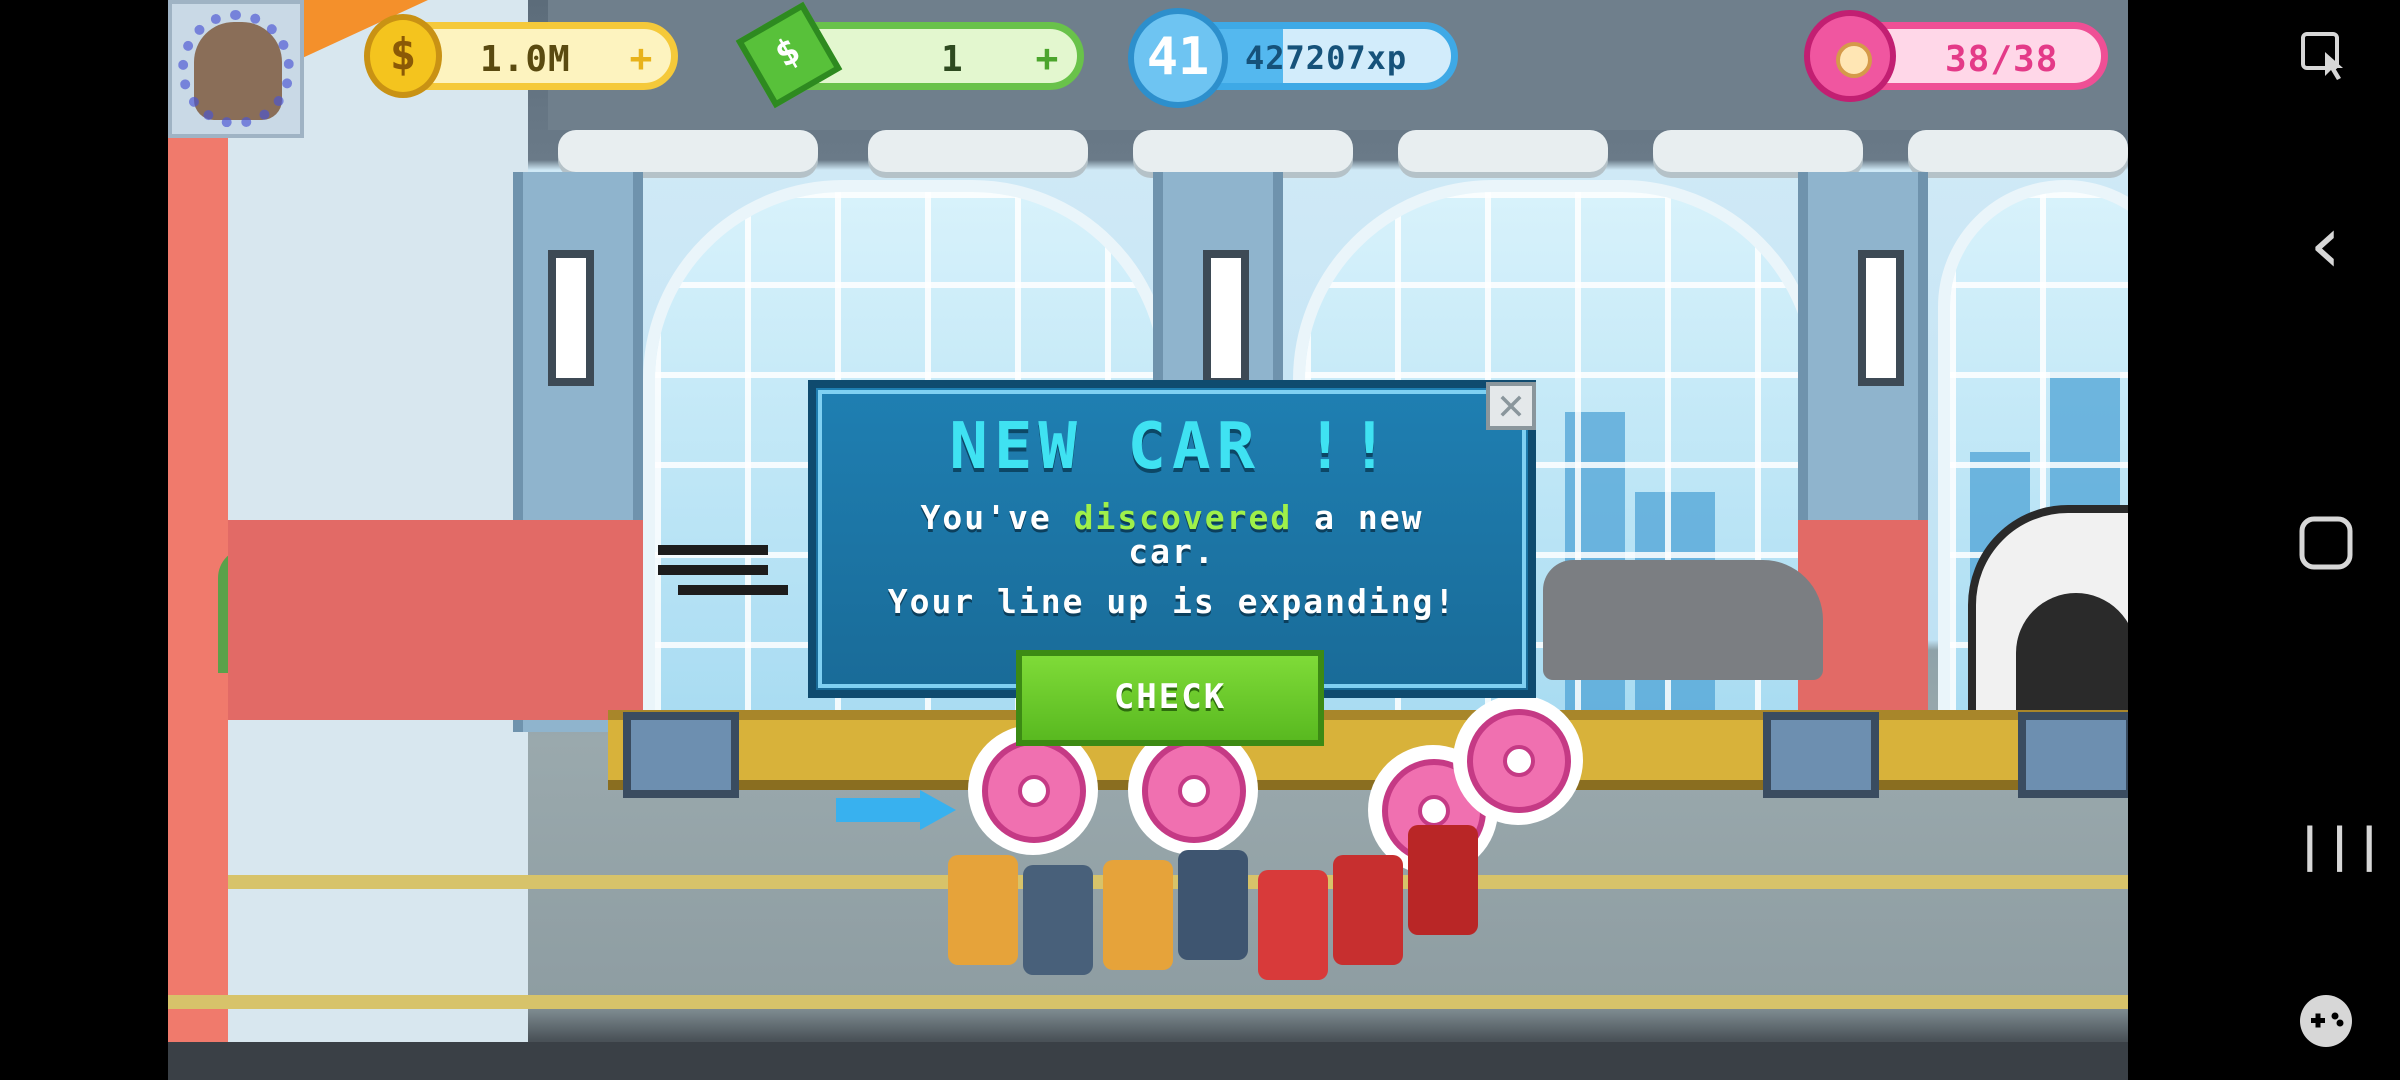 The width and height of the screenshot is (2400, 1080). I want to click on home-icon, so click(2326, 545).